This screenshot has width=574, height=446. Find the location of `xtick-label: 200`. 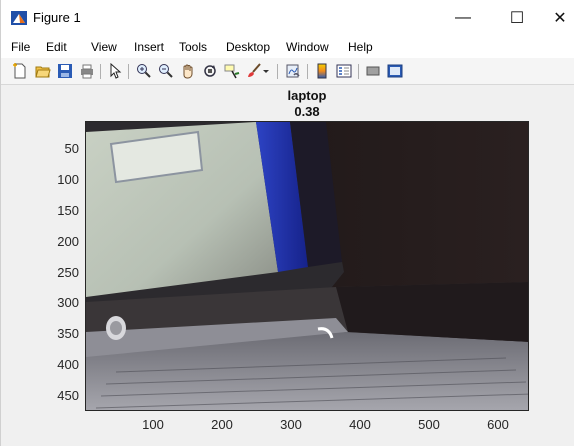

xtick-label: 200 is located at coordinates (222, 424).